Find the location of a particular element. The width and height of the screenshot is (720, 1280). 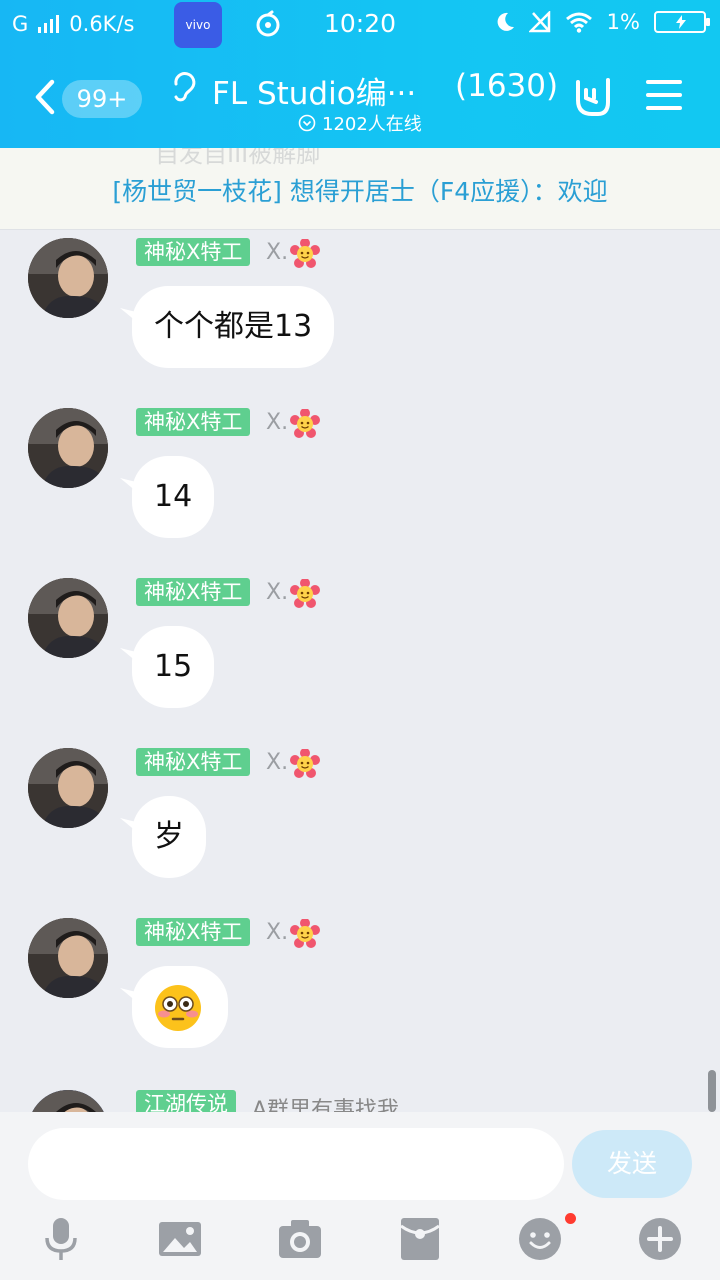

announcement-bar: 自发自III被解脚 [杨世贸一枝花] 想得开居士（F4应援）：欢迎 is located at coordinates (360, 189).